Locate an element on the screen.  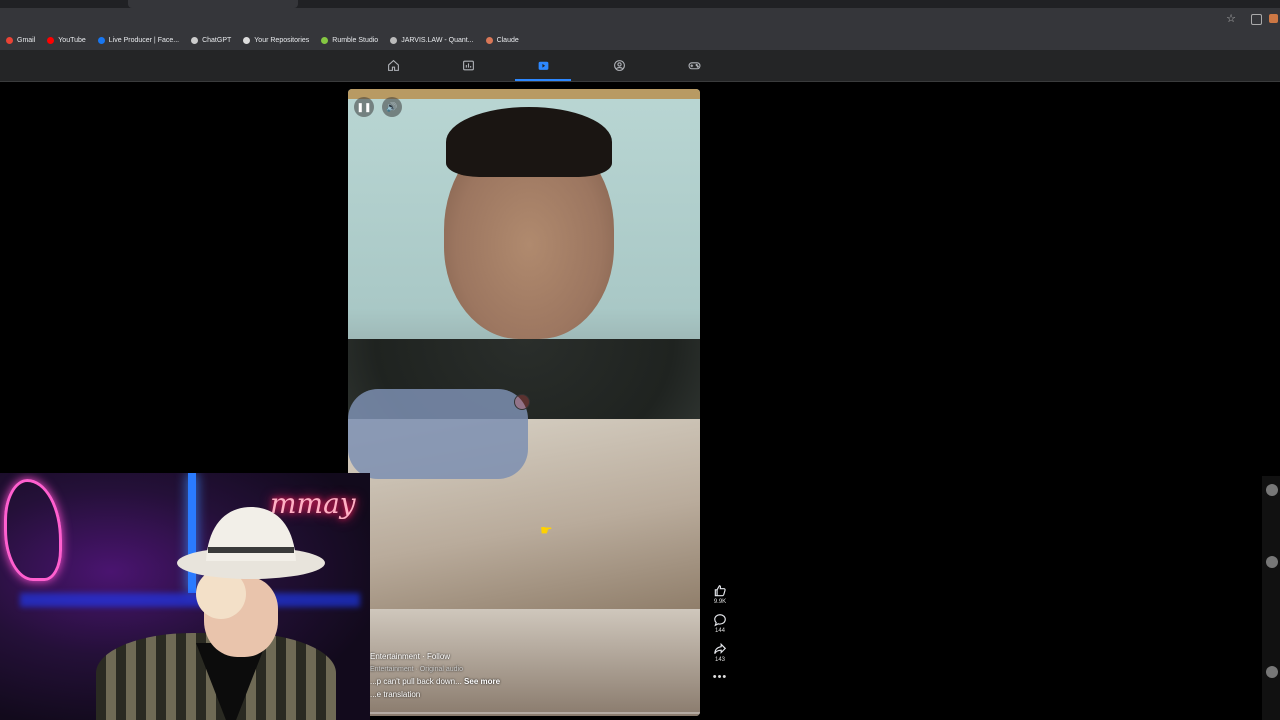
share-icon is located at coordinates (720, 648).